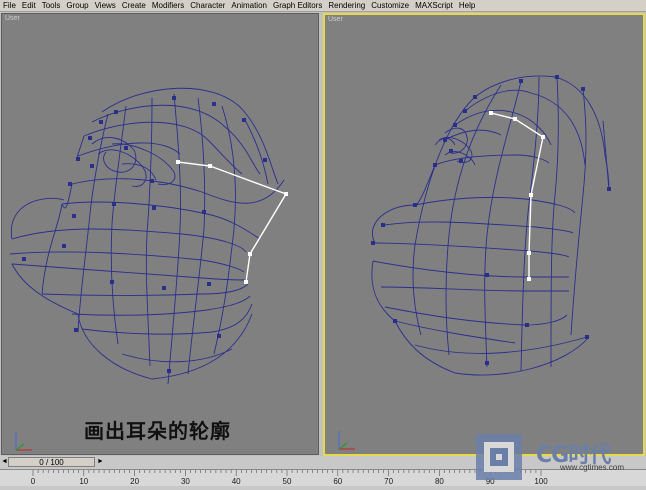  Describe the element at coordinates (390, 5) in the screenshot. I see `menu-customize: Customize` at that location.